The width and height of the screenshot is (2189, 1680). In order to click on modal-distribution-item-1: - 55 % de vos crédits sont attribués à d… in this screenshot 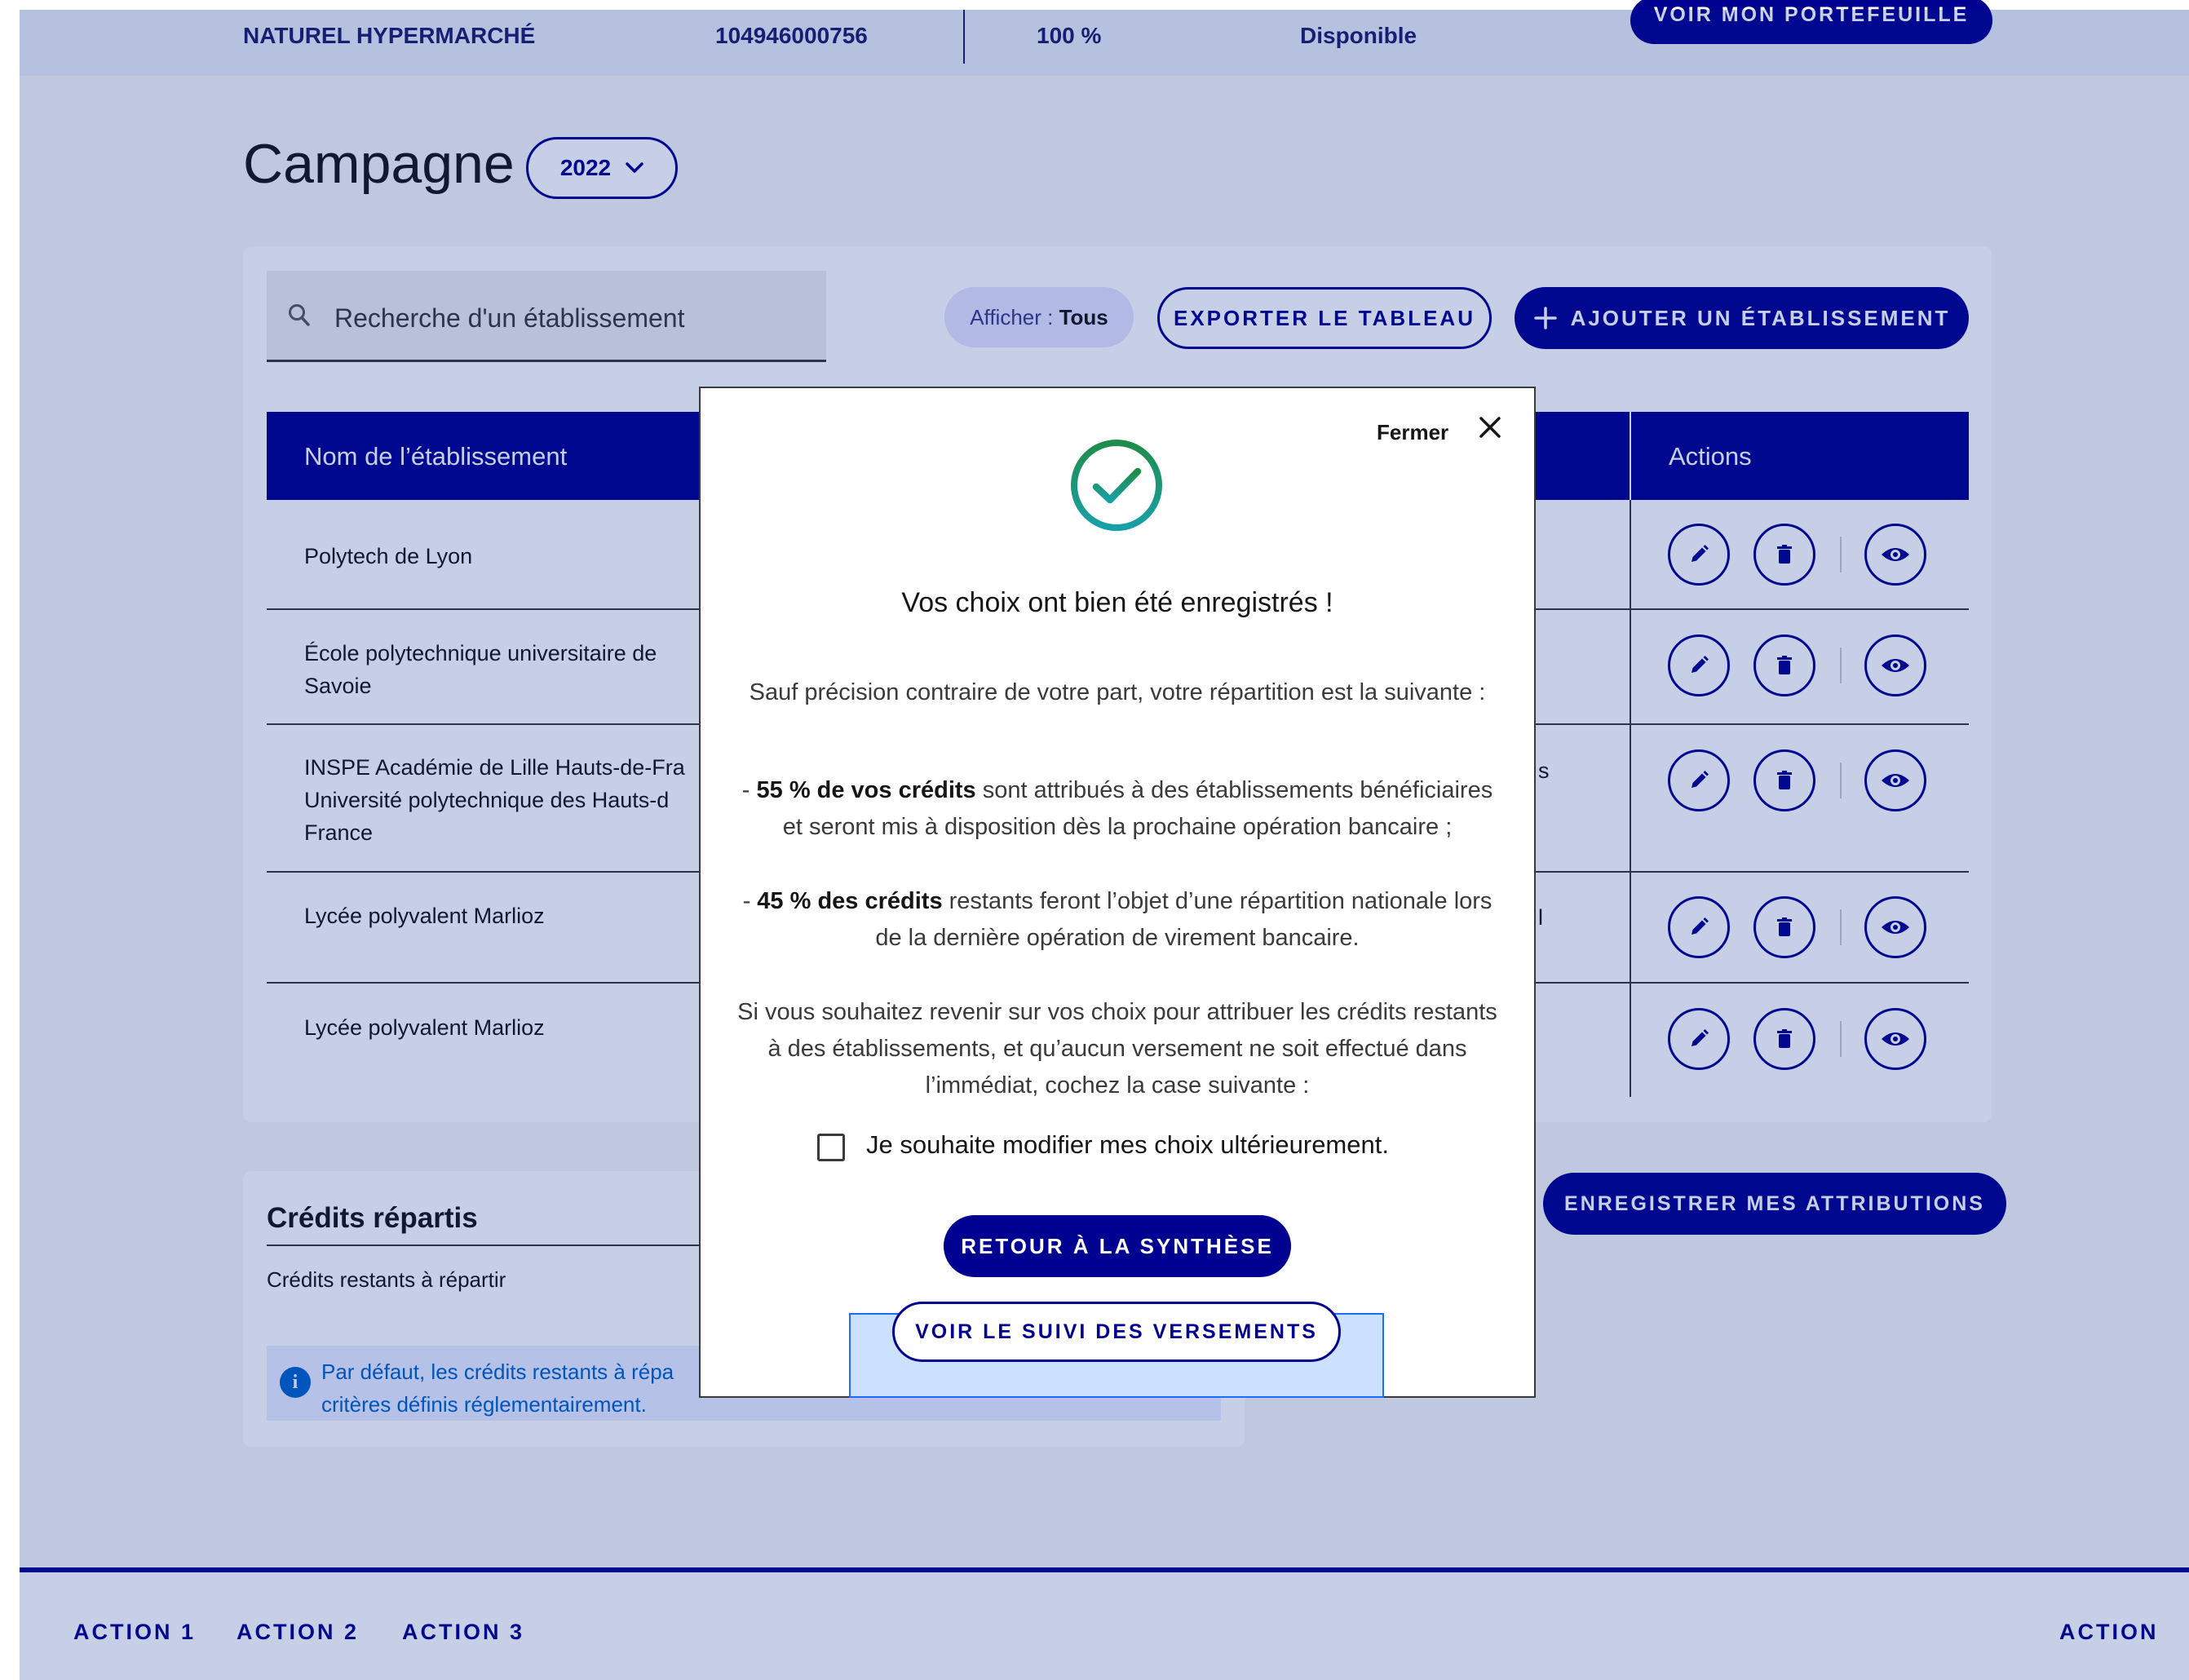, I will do `click(1117, 809)`.